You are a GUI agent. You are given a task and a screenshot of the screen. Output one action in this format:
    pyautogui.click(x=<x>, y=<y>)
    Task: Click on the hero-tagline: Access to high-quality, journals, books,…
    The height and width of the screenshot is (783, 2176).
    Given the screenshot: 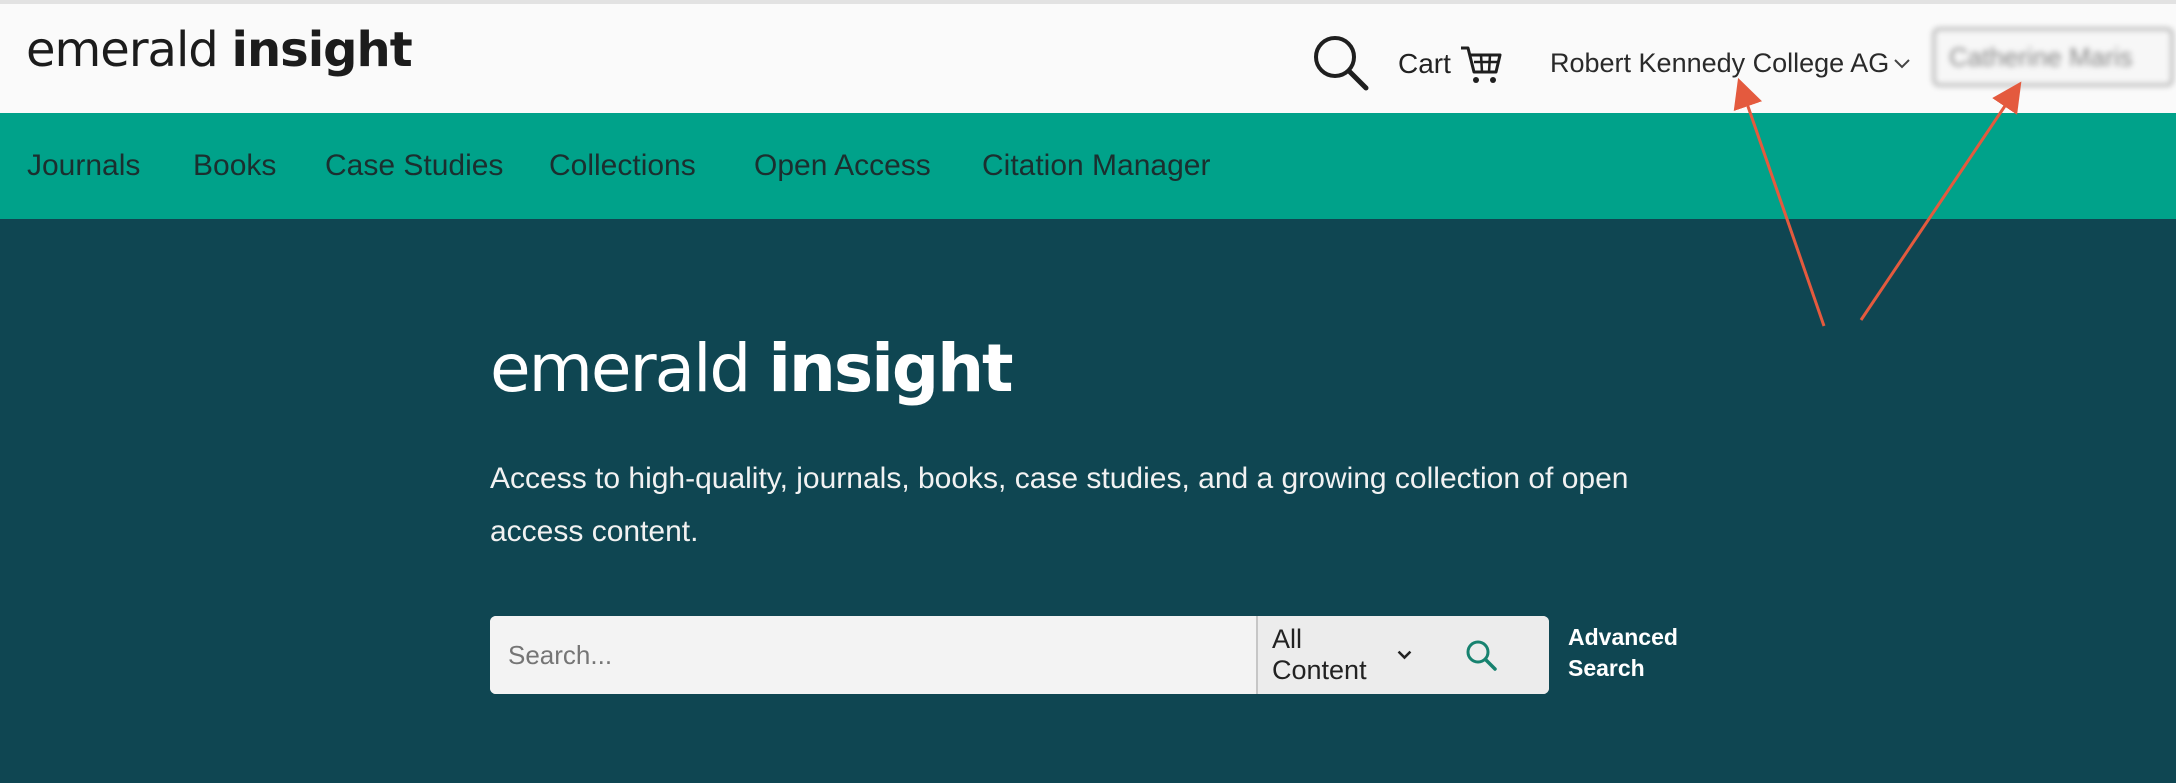 What is the action you would take?
    pyautogui.click(x=1059, y=505)
    